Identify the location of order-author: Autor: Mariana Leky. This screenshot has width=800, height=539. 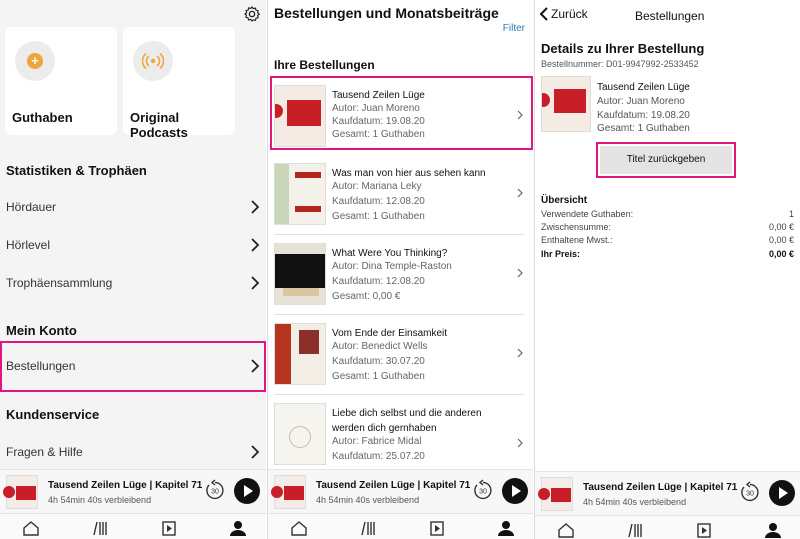
(377, 186).